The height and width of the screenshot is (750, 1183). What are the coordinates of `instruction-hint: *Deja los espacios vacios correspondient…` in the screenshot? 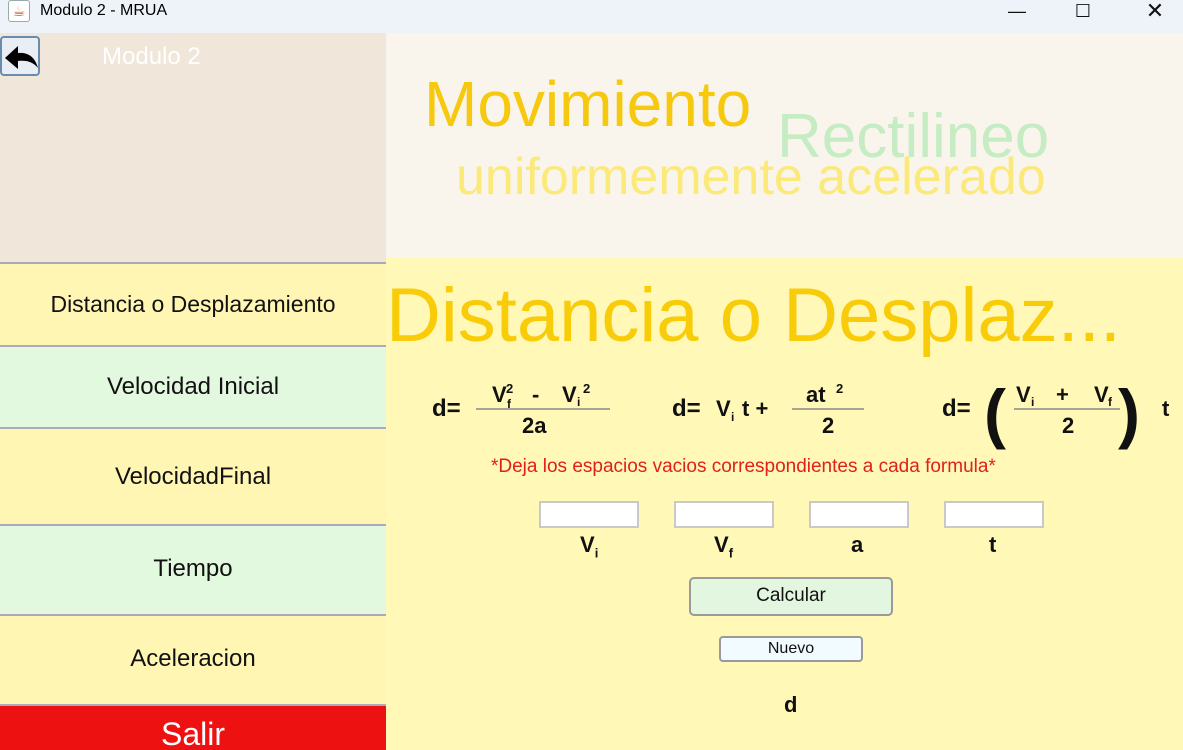 It's located at (743, 466).